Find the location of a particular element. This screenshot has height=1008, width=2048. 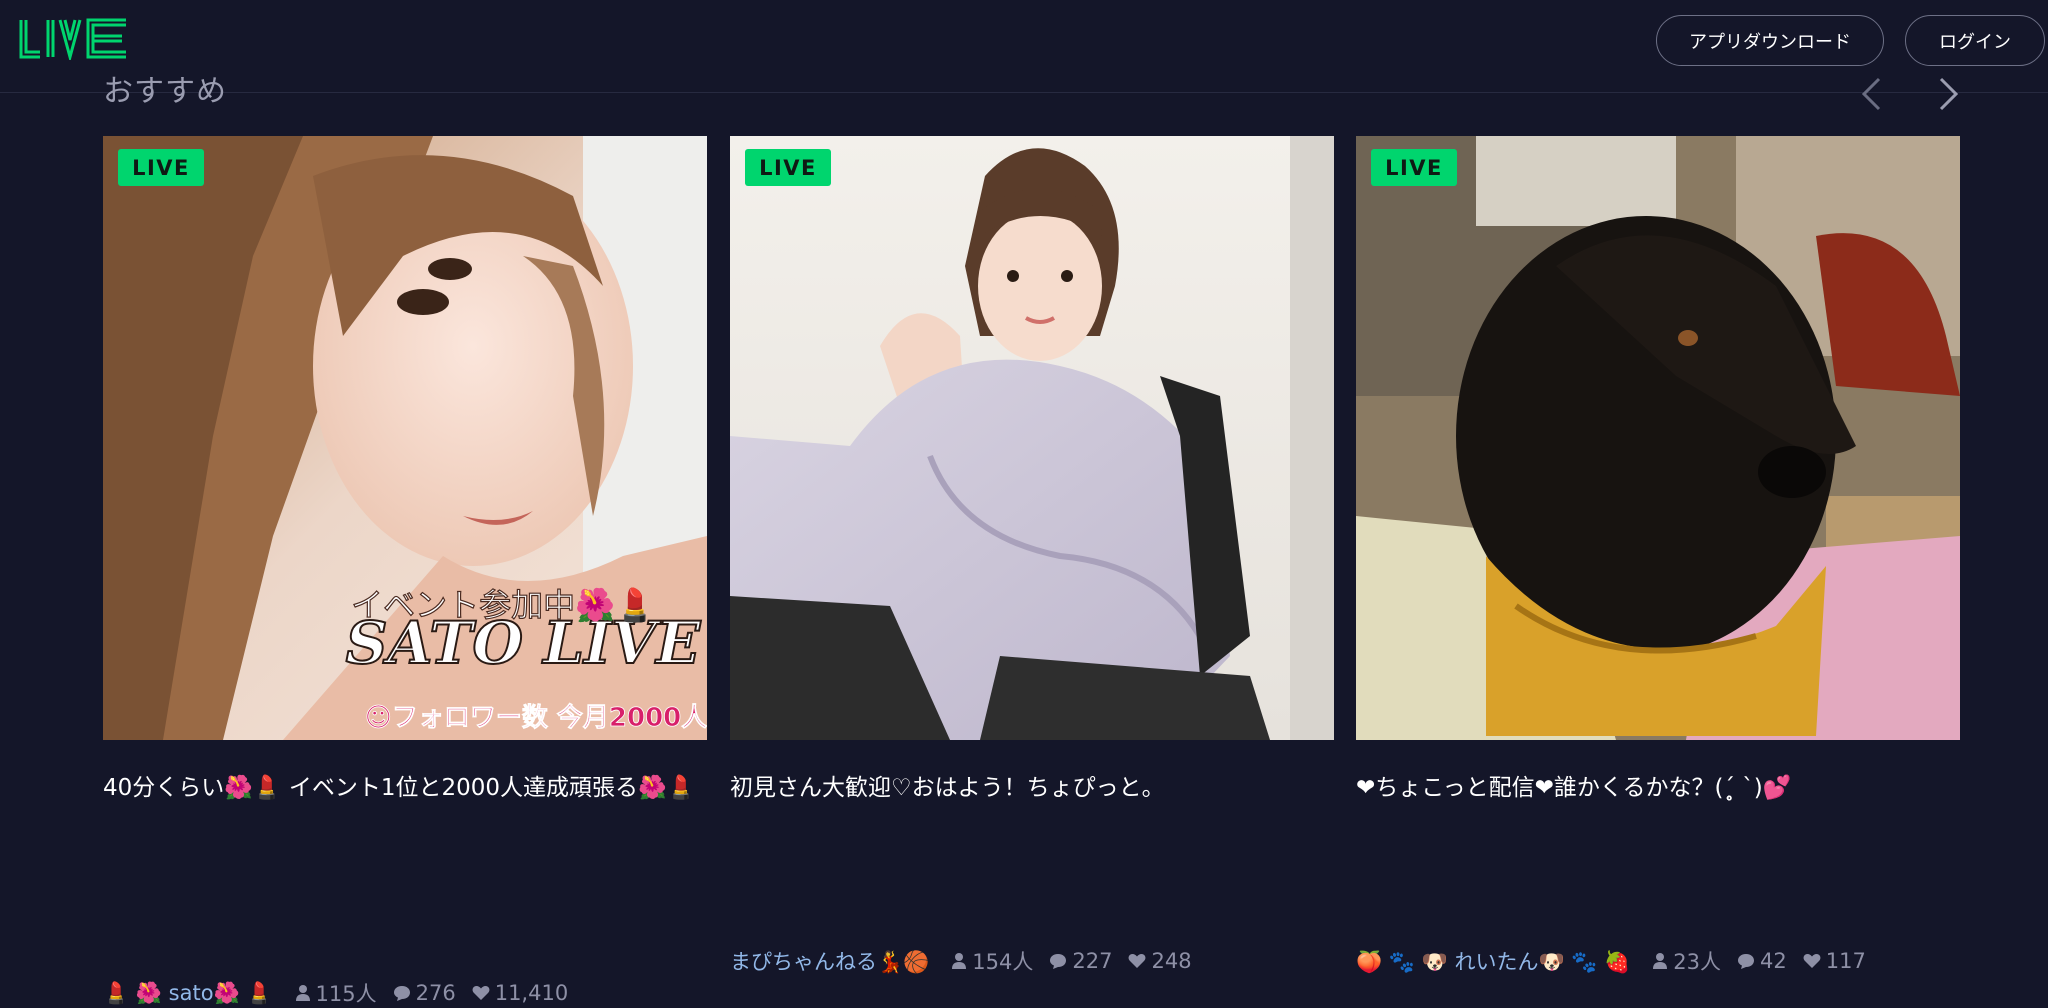

broadcaster-name: まぴちゃんねる💃🏀 is located at coordinates (829, 961).